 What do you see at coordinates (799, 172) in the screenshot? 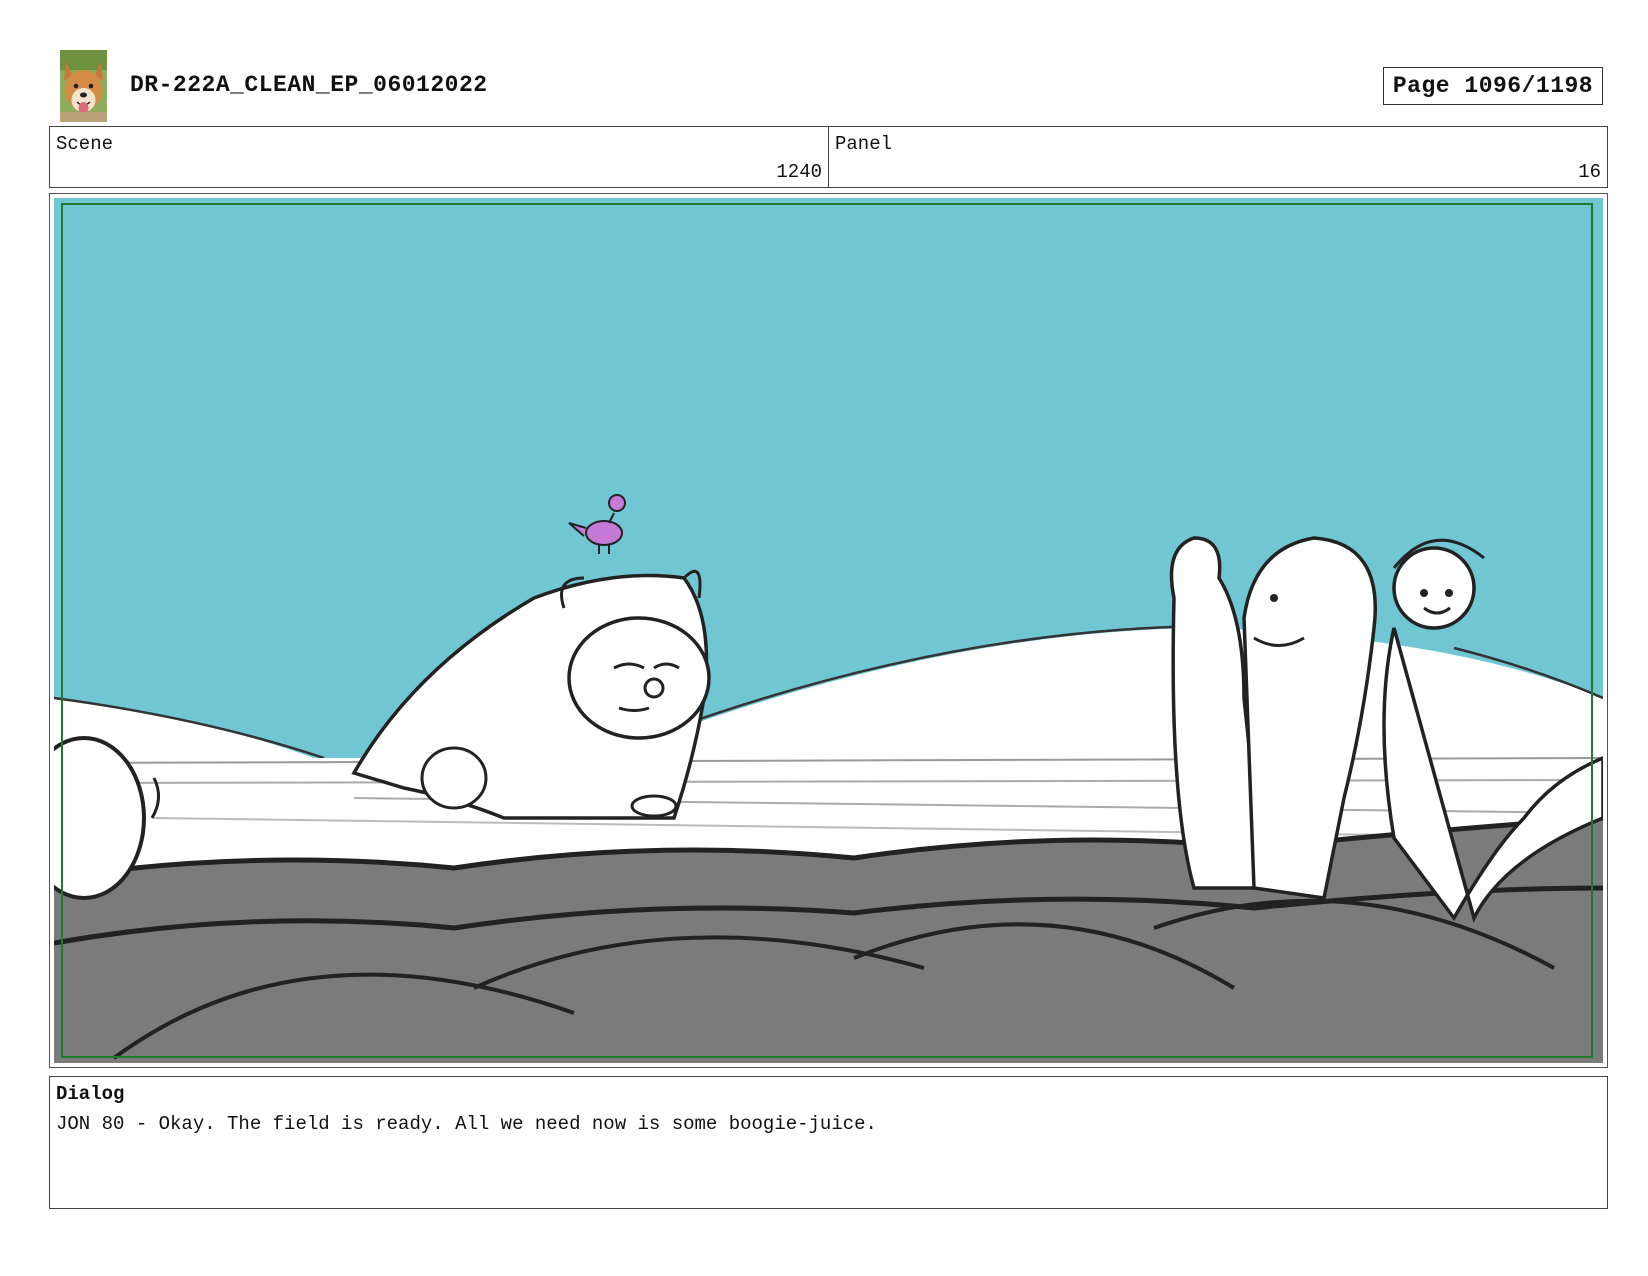
I see `scene-number: 1240` at bounding box center [799, 172].